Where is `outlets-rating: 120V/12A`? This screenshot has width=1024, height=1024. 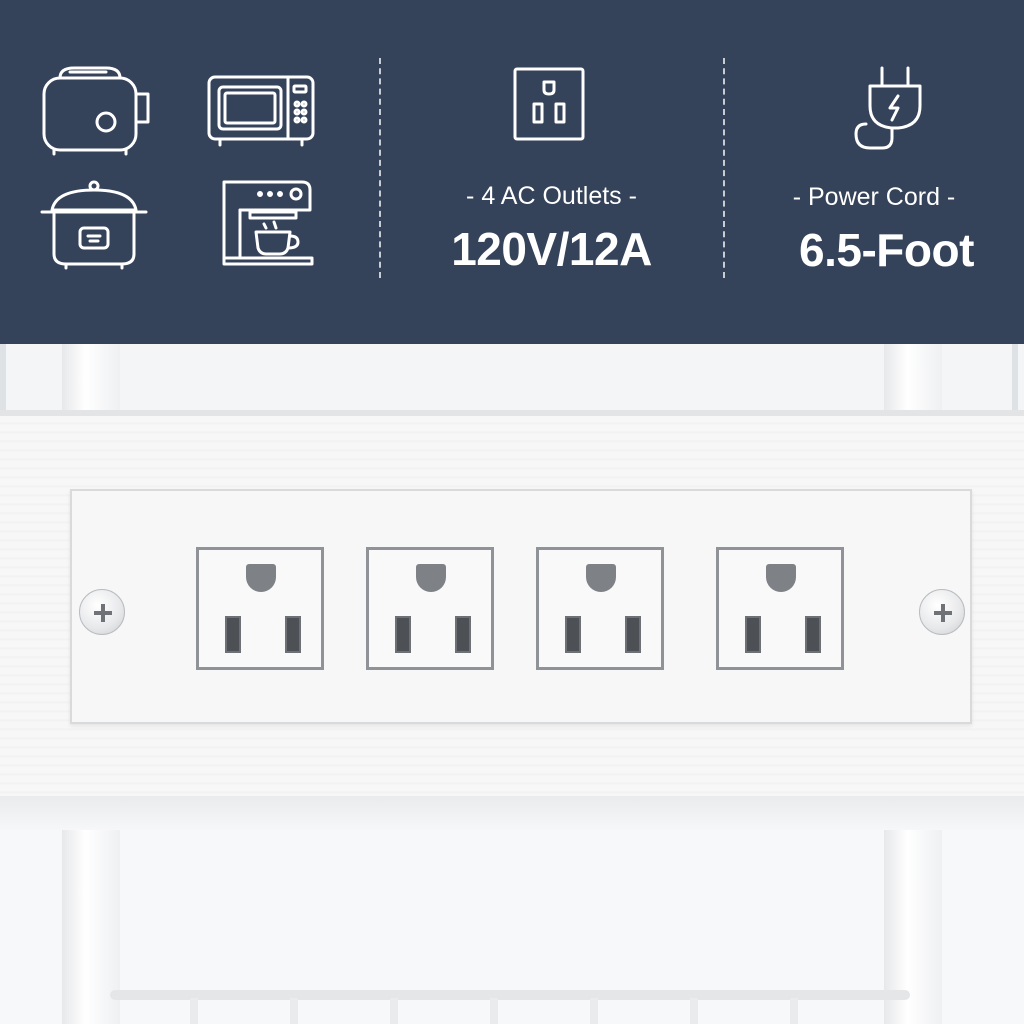 outlets-rating: 120V/12A is located at coordinates (551, 249).